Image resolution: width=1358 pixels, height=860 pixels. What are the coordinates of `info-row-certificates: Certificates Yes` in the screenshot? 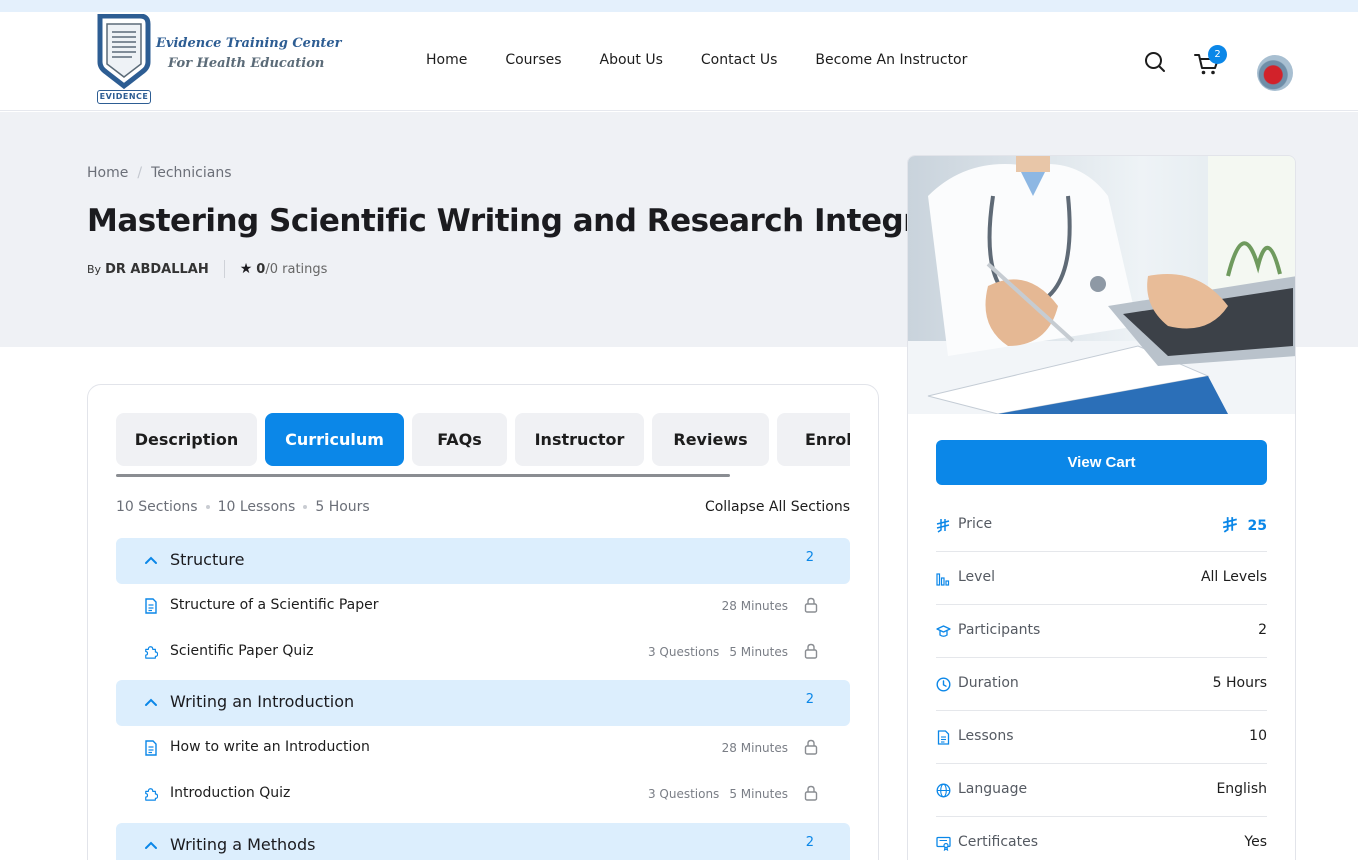 It's located at (1101, 838).